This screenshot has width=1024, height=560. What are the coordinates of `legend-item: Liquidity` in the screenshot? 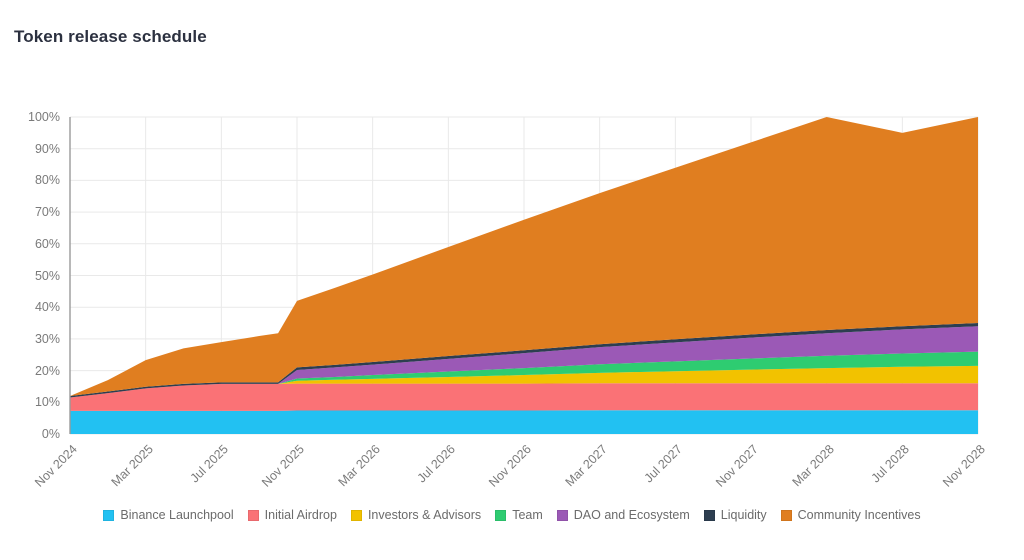 It's located at (735, 515).